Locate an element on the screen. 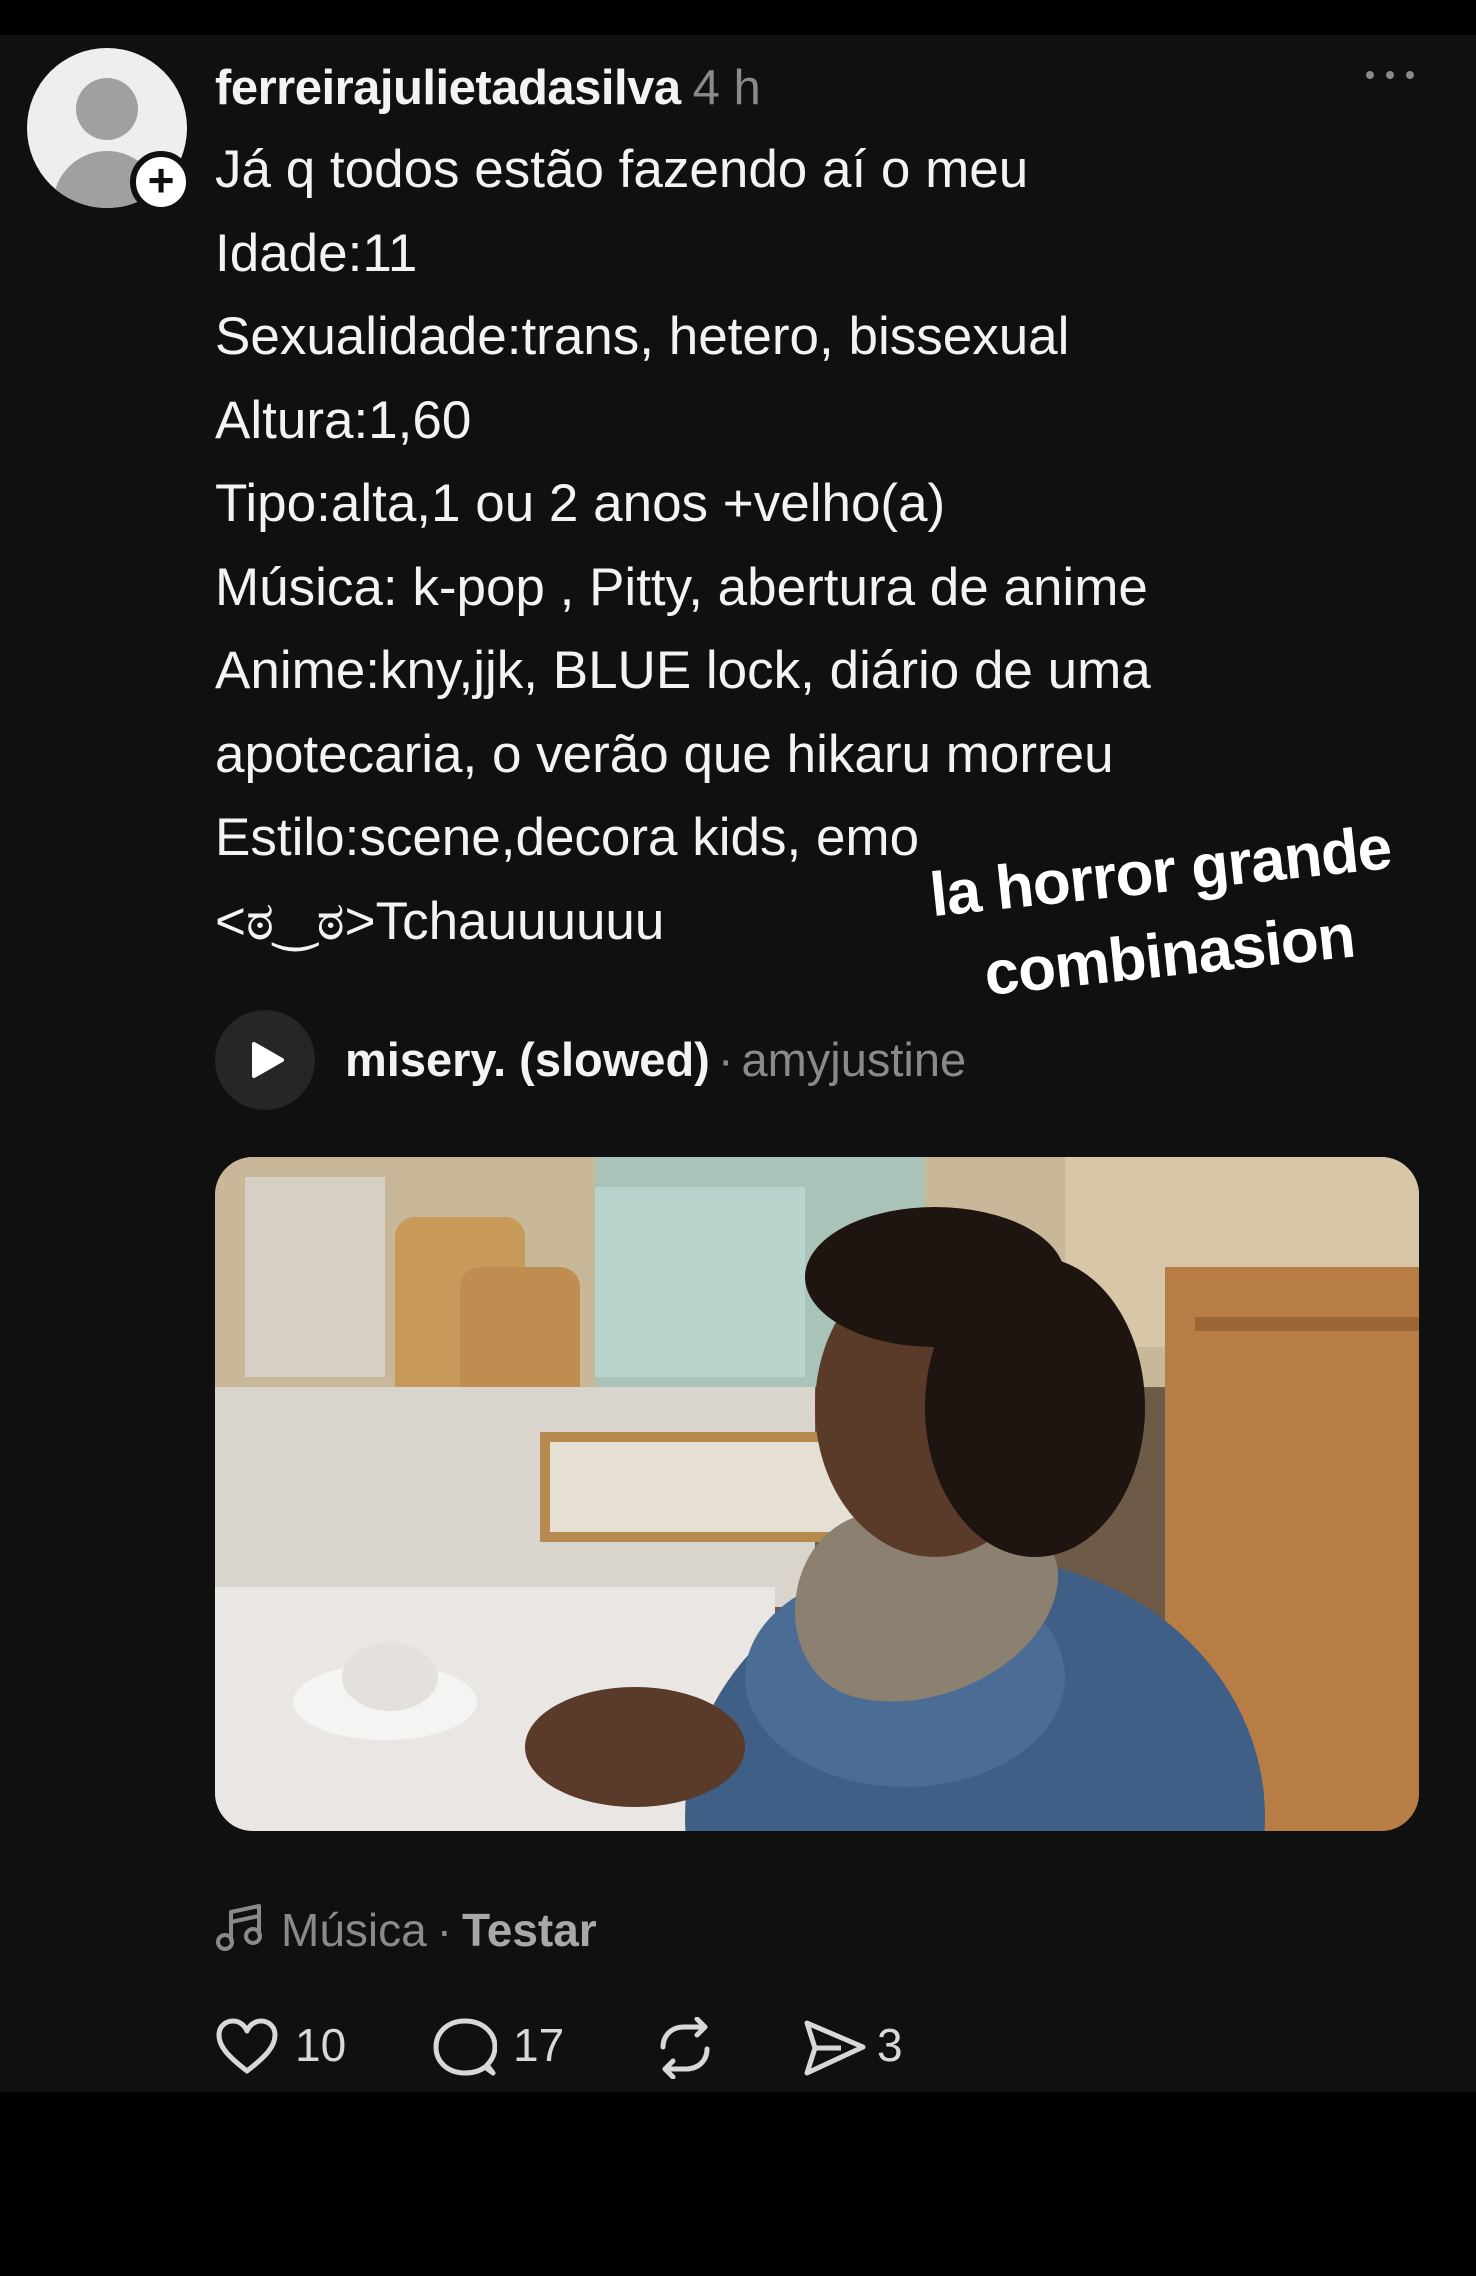 Image resolution: width=1476 pixels, height=2276 pixels. music-credit: Música · Testar is located at coordinates (406, 1930).